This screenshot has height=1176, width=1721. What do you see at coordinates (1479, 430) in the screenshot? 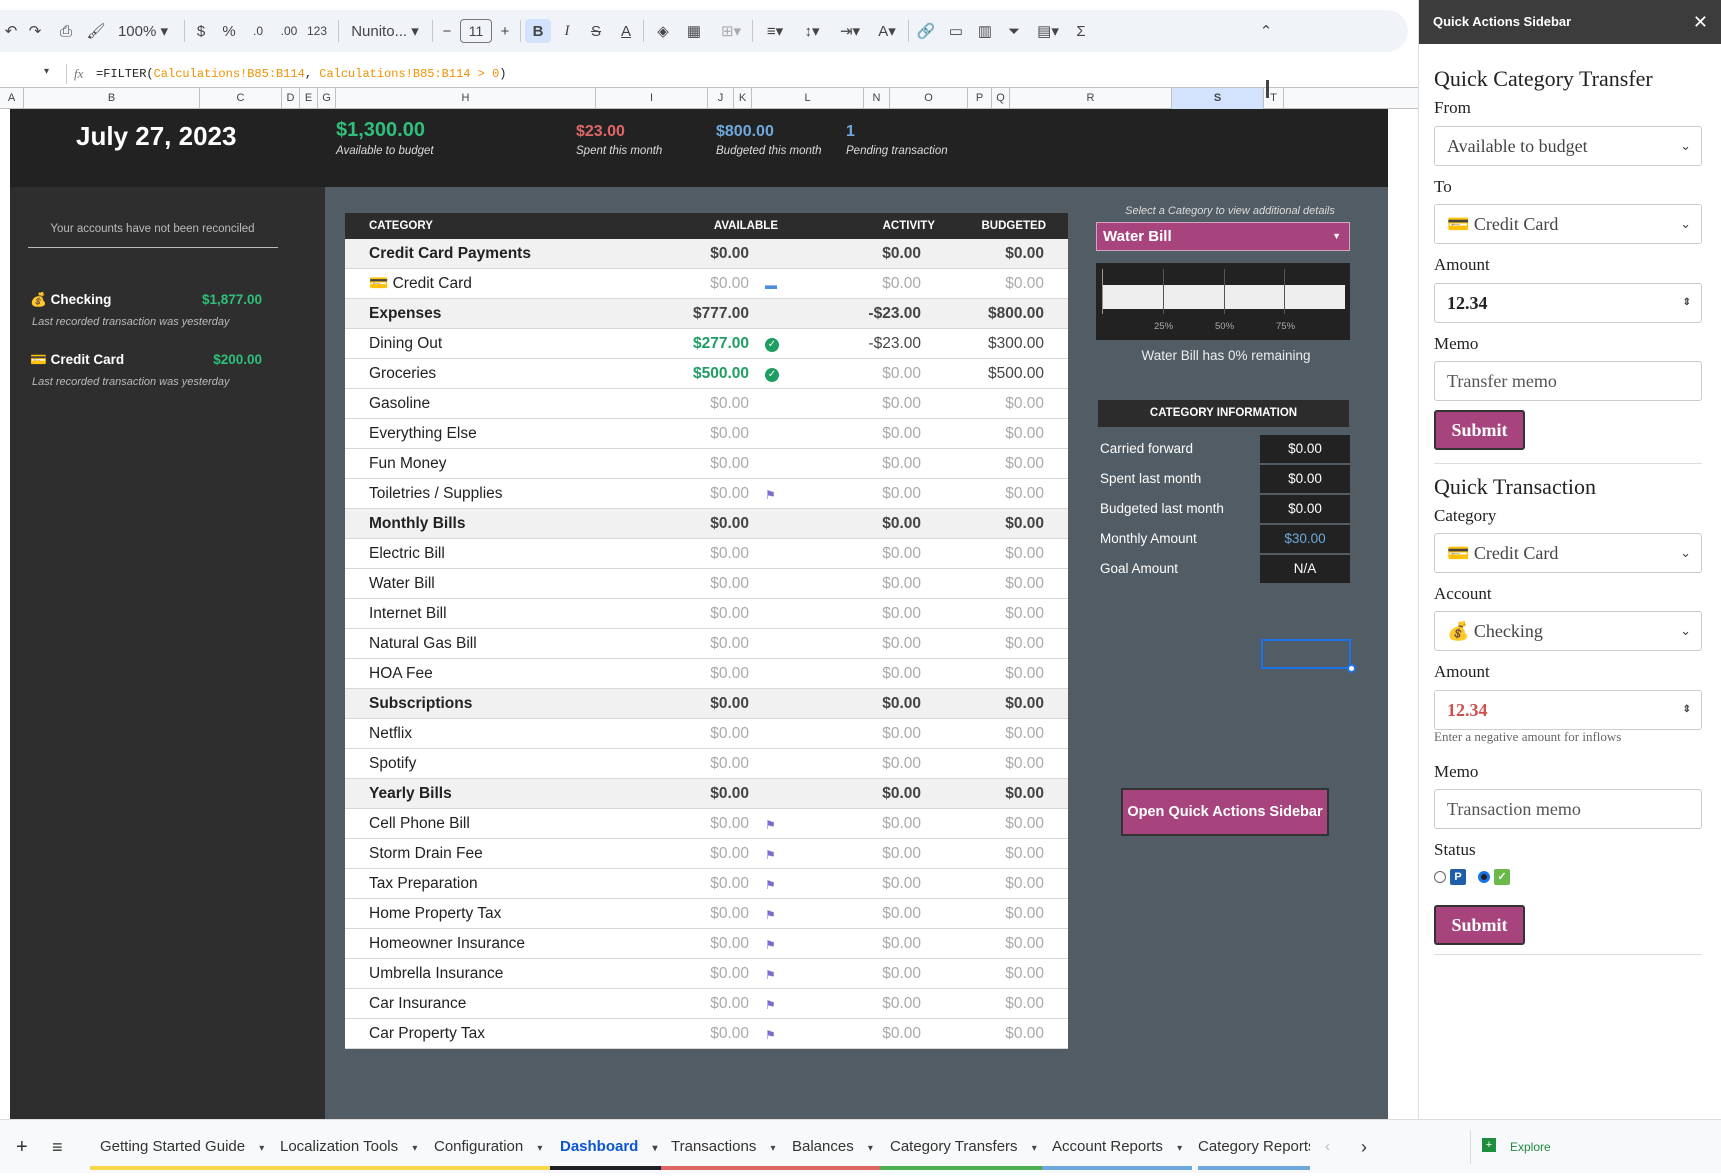
I see `transfer-submit-button: Submit` at bounding box center [1479, 430].